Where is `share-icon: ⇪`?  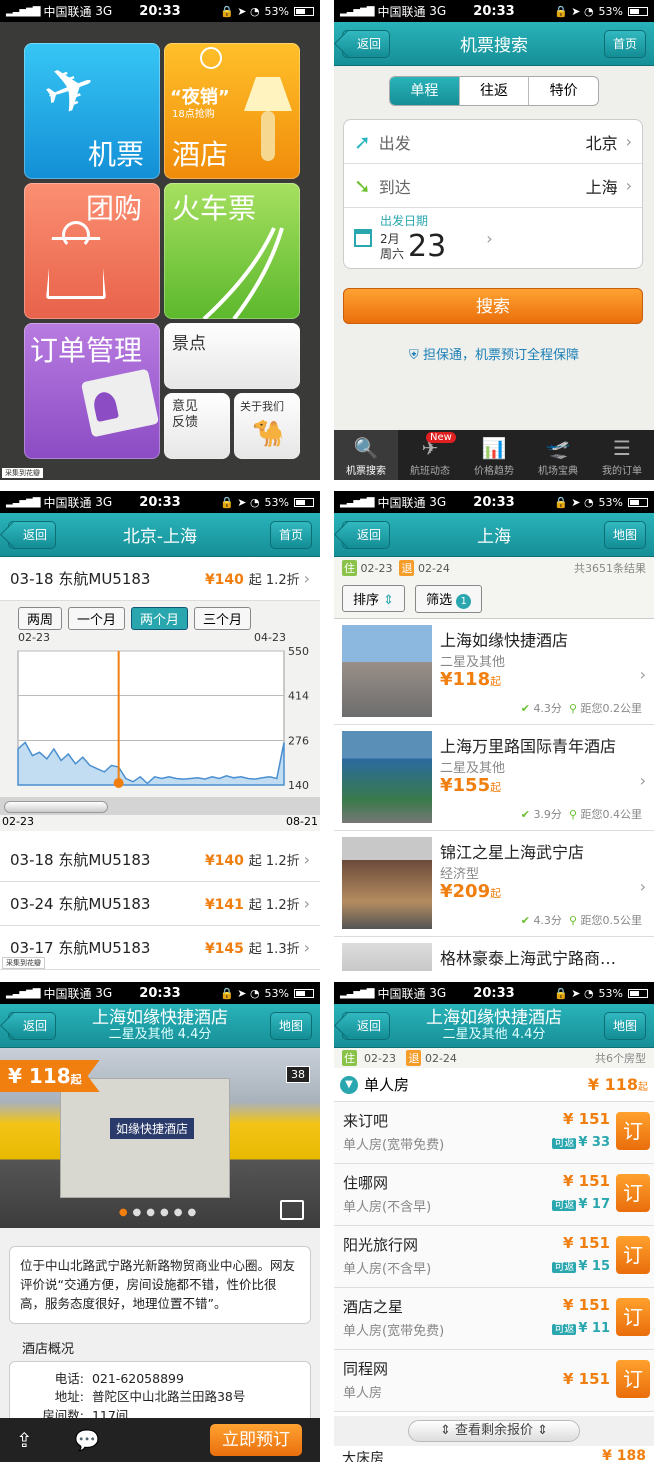 share-icon: ⇪ is located at coordinates (24, 1440).